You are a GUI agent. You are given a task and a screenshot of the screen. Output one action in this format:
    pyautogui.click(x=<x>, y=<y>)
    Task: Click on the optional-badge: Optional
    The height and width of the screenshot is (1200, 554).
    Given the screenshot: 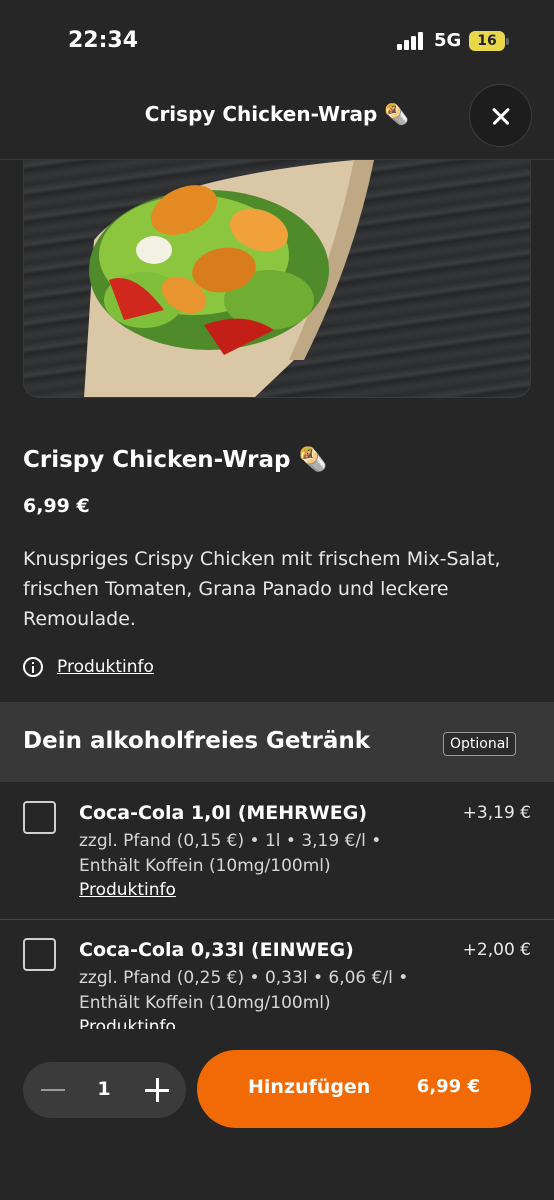 What is the action you would take?
    pyautogui.click(x=480, y=744)
    